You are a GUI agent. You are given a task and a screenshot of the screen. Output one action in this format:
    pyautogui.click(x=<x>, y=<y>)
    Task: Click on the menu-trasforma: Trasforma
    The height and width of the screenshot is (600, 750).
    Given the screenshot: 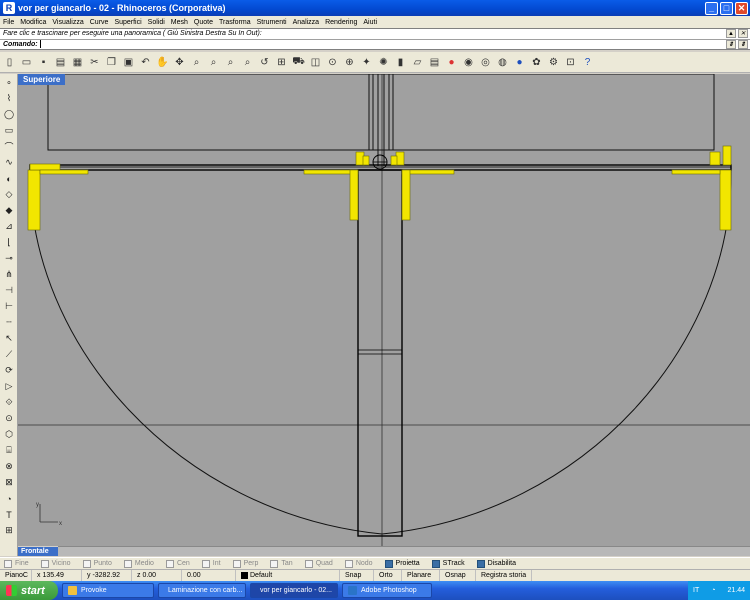 What is the action you would take?
    pyautogui.click(x=235, y=22)
    